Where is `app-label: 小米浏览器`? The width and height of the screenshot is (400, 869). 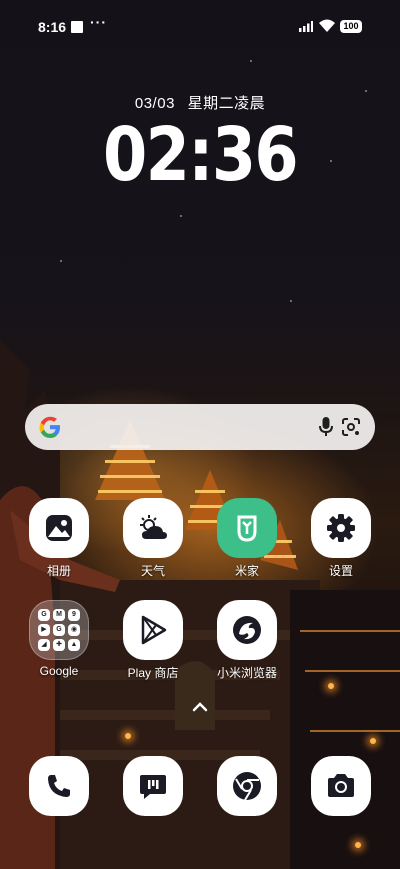
app-label: 小米浏览器 is located at coordinates (246, 673).